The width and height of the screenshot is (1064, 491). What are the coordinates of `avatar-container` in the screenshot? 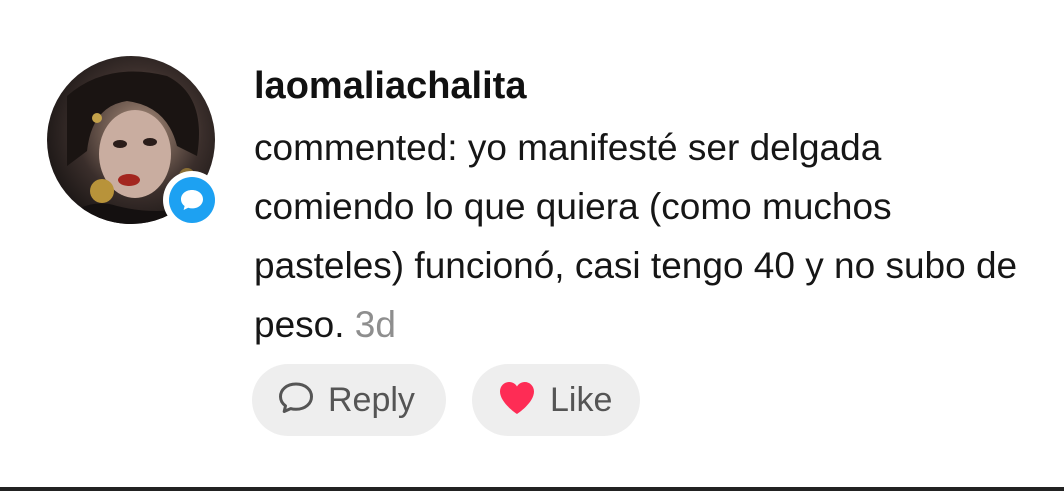 It's located at (134, 142).